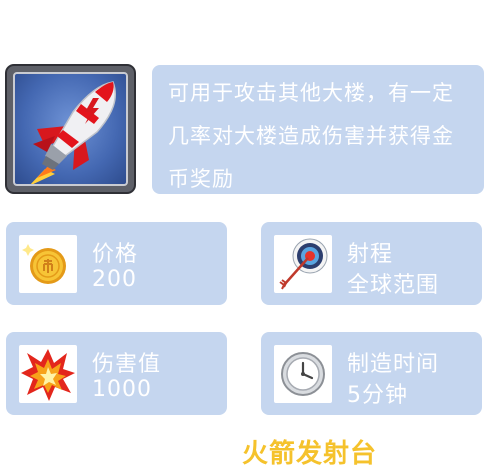 The height and width of the screenshot is (472, 490). I want to click on damage-panel: 伤害值 1000, so click(116, 373).